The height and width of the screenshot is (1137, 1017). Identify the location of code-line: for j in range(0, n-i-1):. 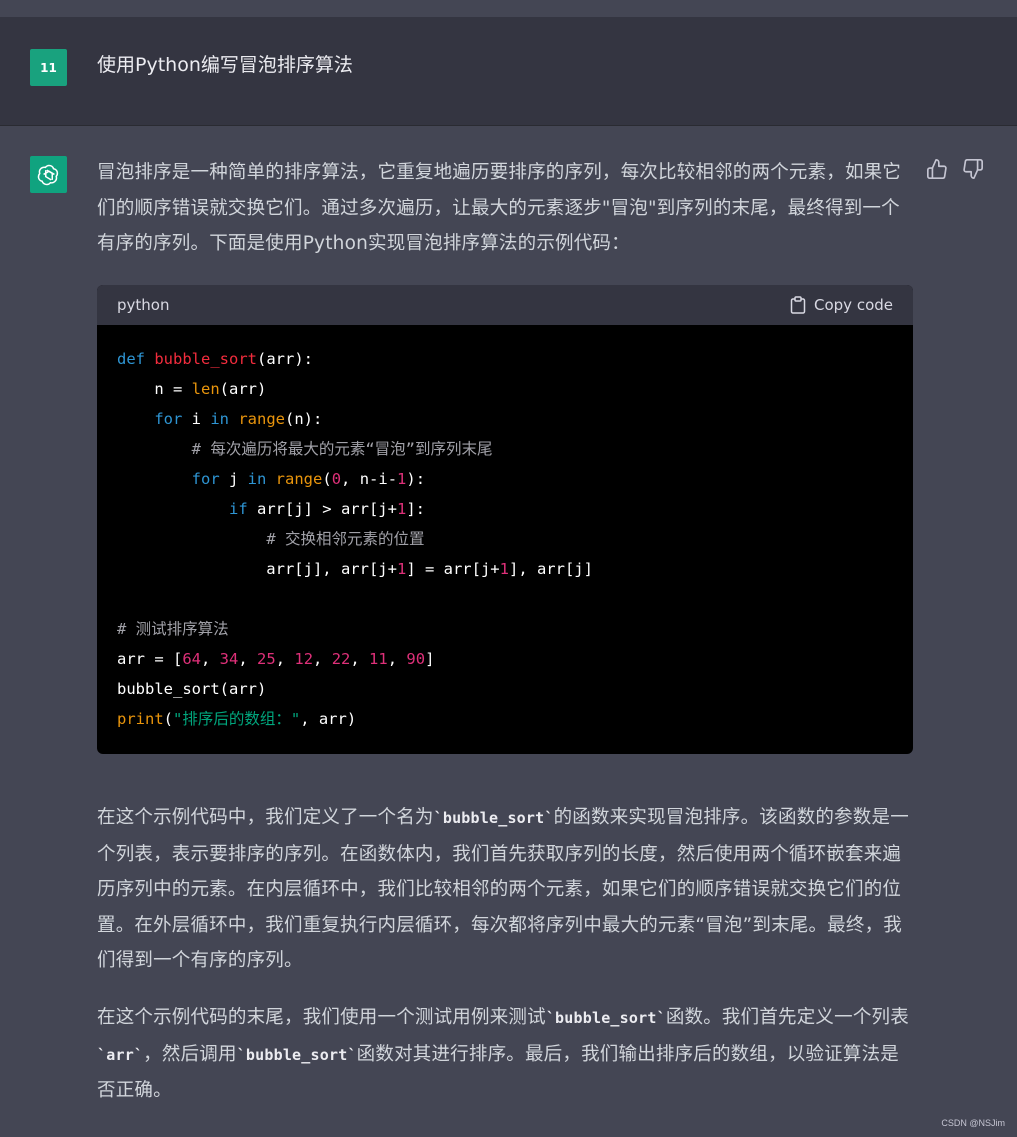
(308, 479).